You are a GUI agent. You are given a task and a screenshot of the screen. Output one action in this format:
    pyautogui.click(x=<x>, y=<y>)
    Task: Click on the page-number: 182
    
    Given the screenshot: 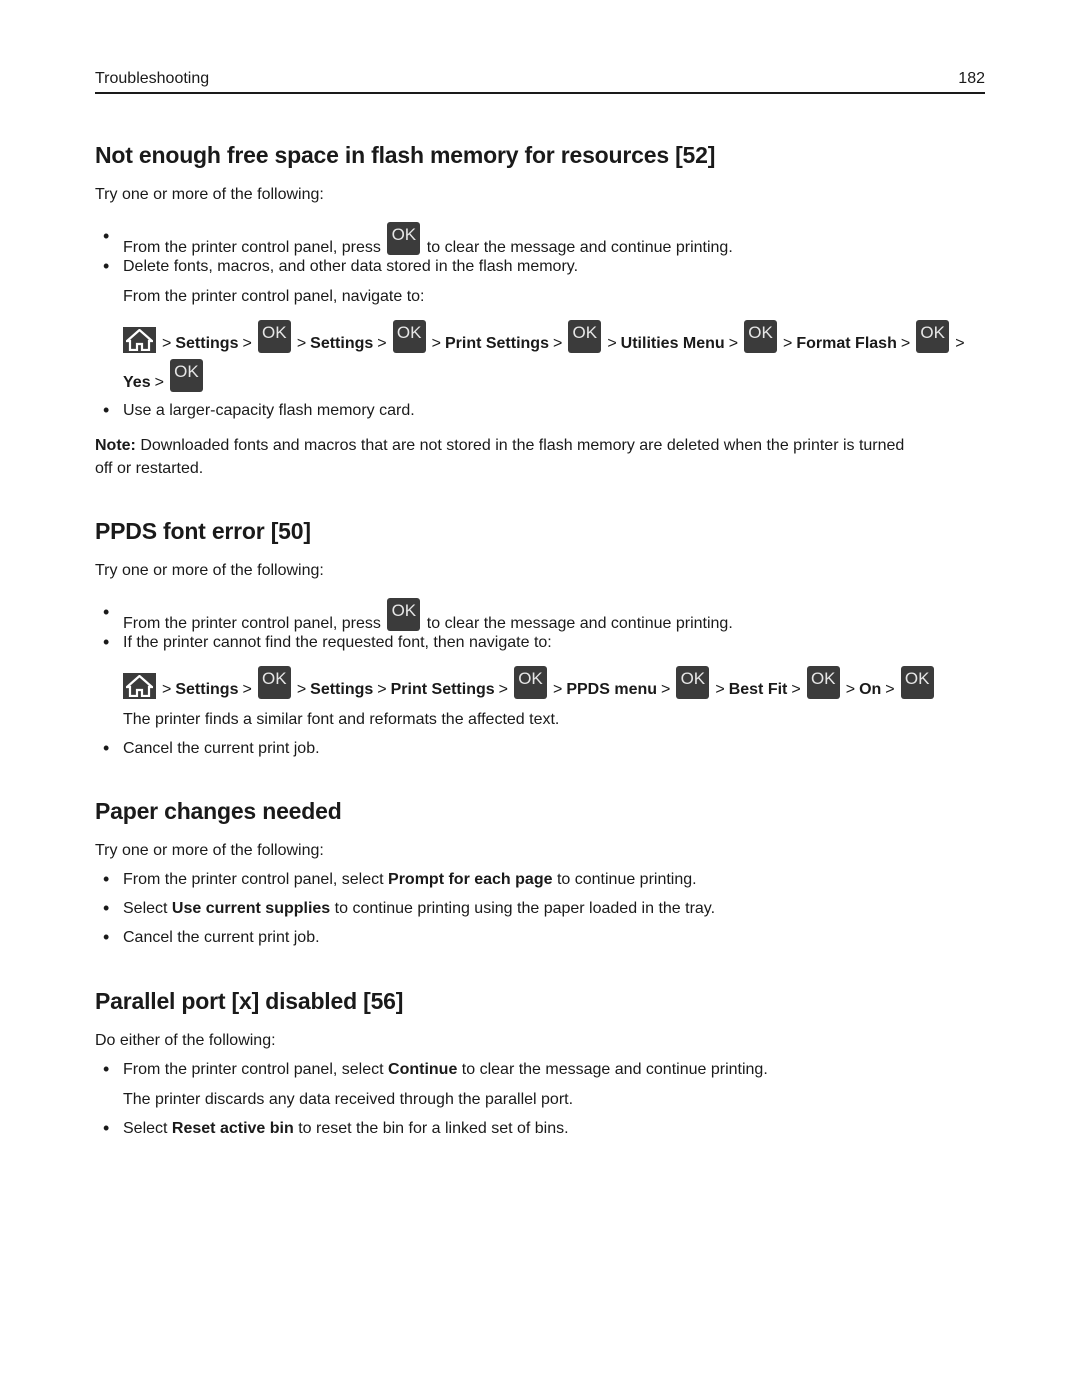 What is the action you would take?
    pyautogui.click(x=971, y=78)
    